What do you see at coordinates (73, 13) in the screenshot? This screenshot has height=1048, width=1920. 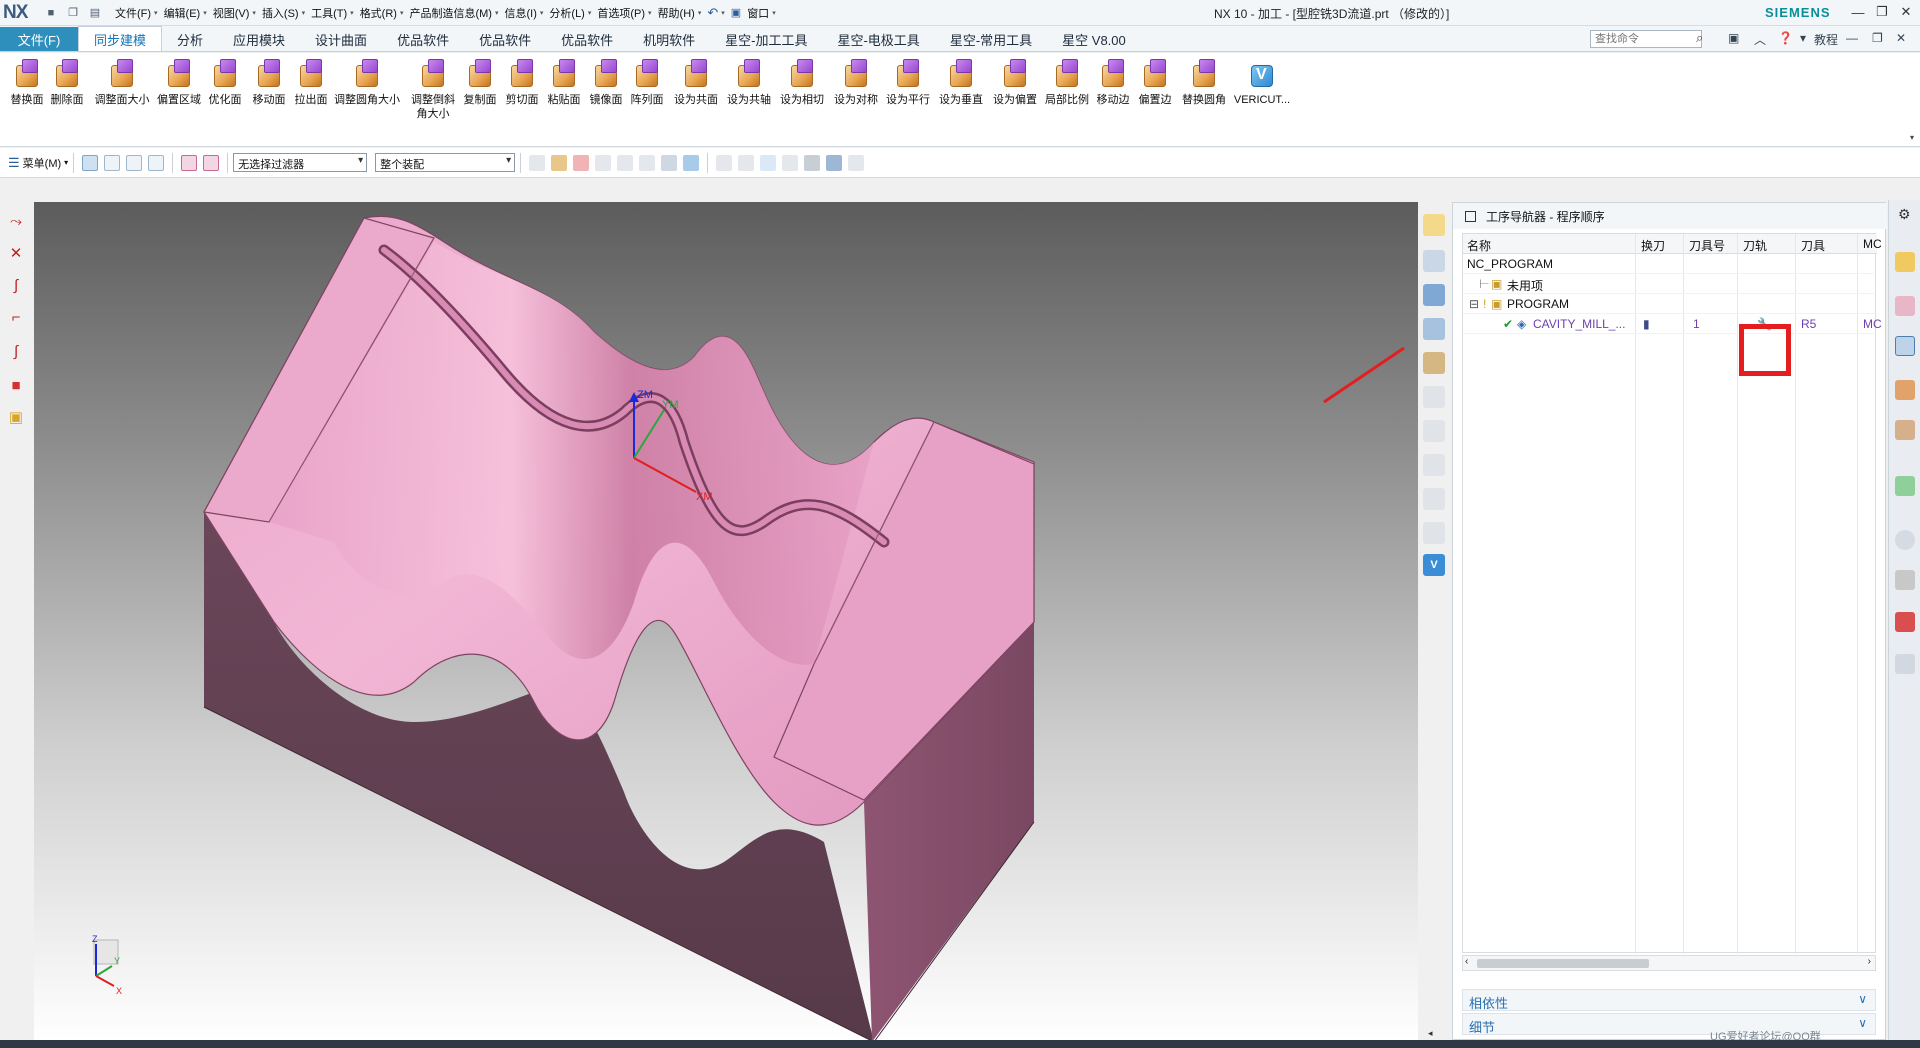 I see `copy-icon: ❐` at bounding box center [73, 13].